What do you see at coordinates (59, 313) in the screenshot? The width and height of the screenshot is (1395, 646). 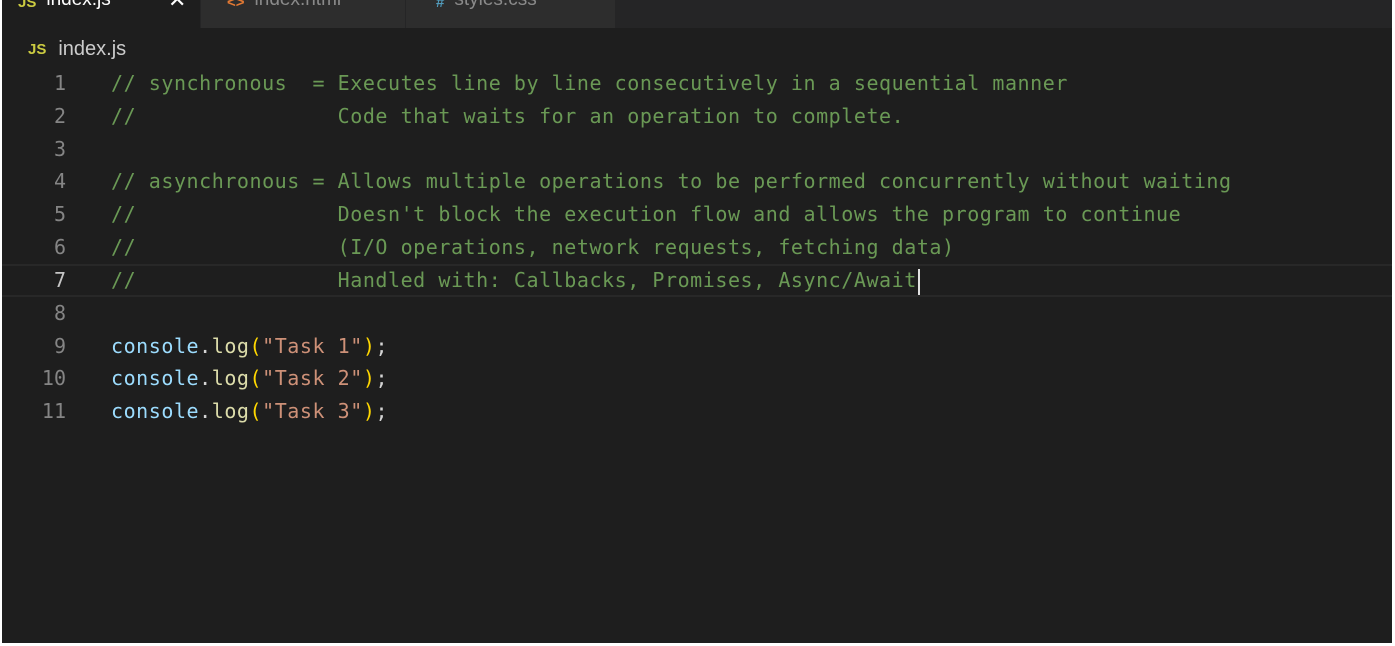 I see `line-number: 8` at bounding box center [59, 313].